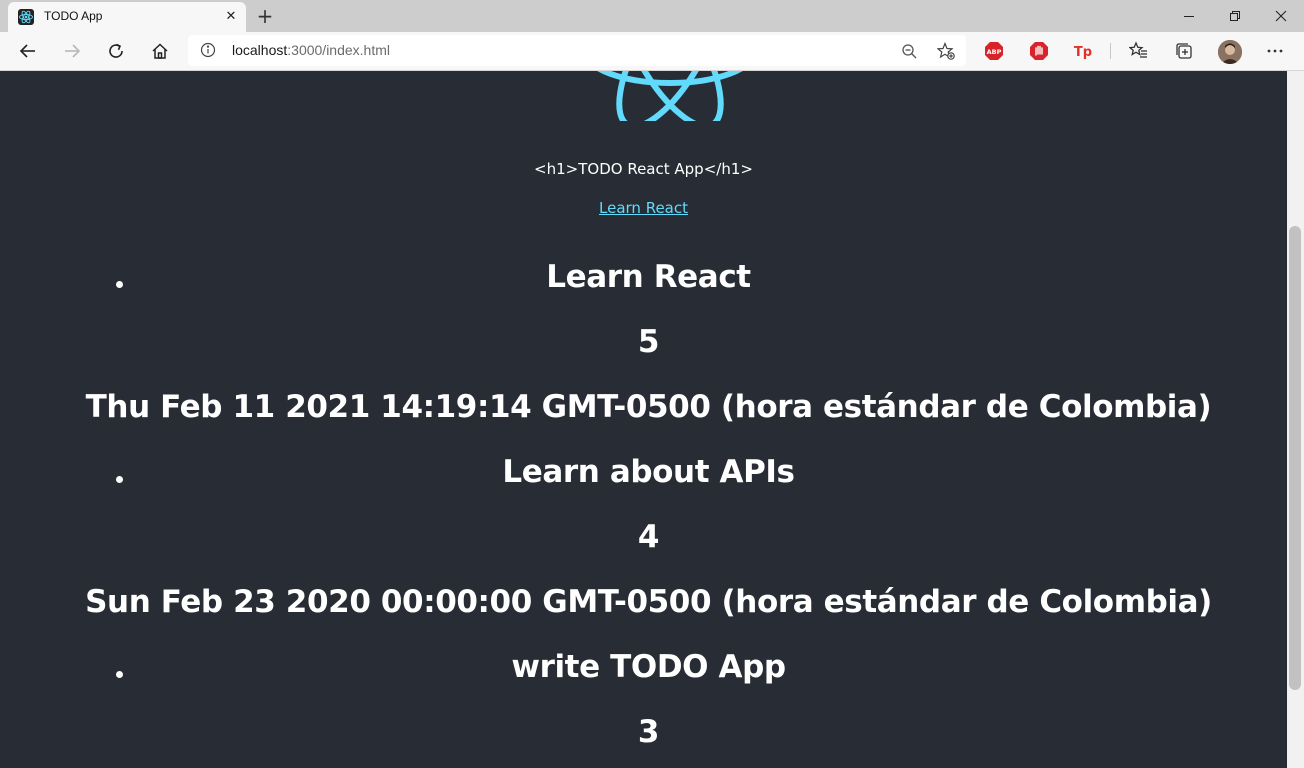 The image size is (1304, 768). I want to click on learn-react-link-container: Learn React, so click(643, 208).